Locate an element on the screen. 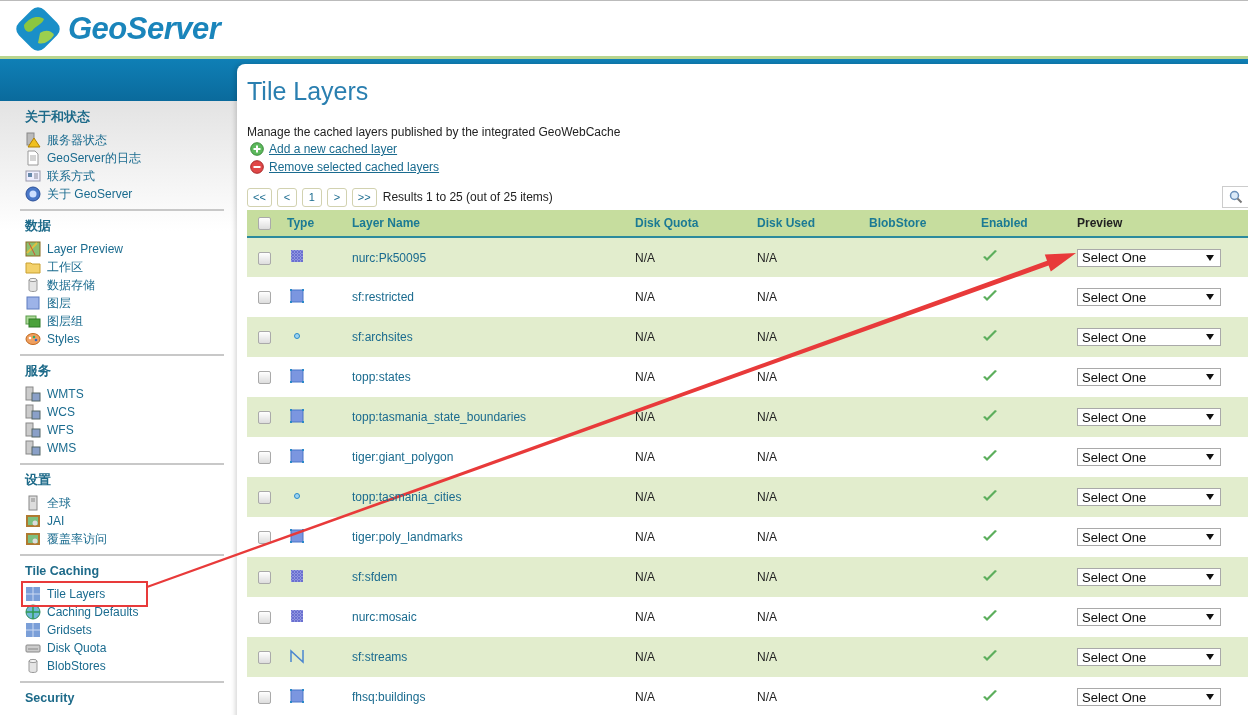 The image size is (1248, 715). sidebar-item: Gridsets is located at coordinates (124, 630).